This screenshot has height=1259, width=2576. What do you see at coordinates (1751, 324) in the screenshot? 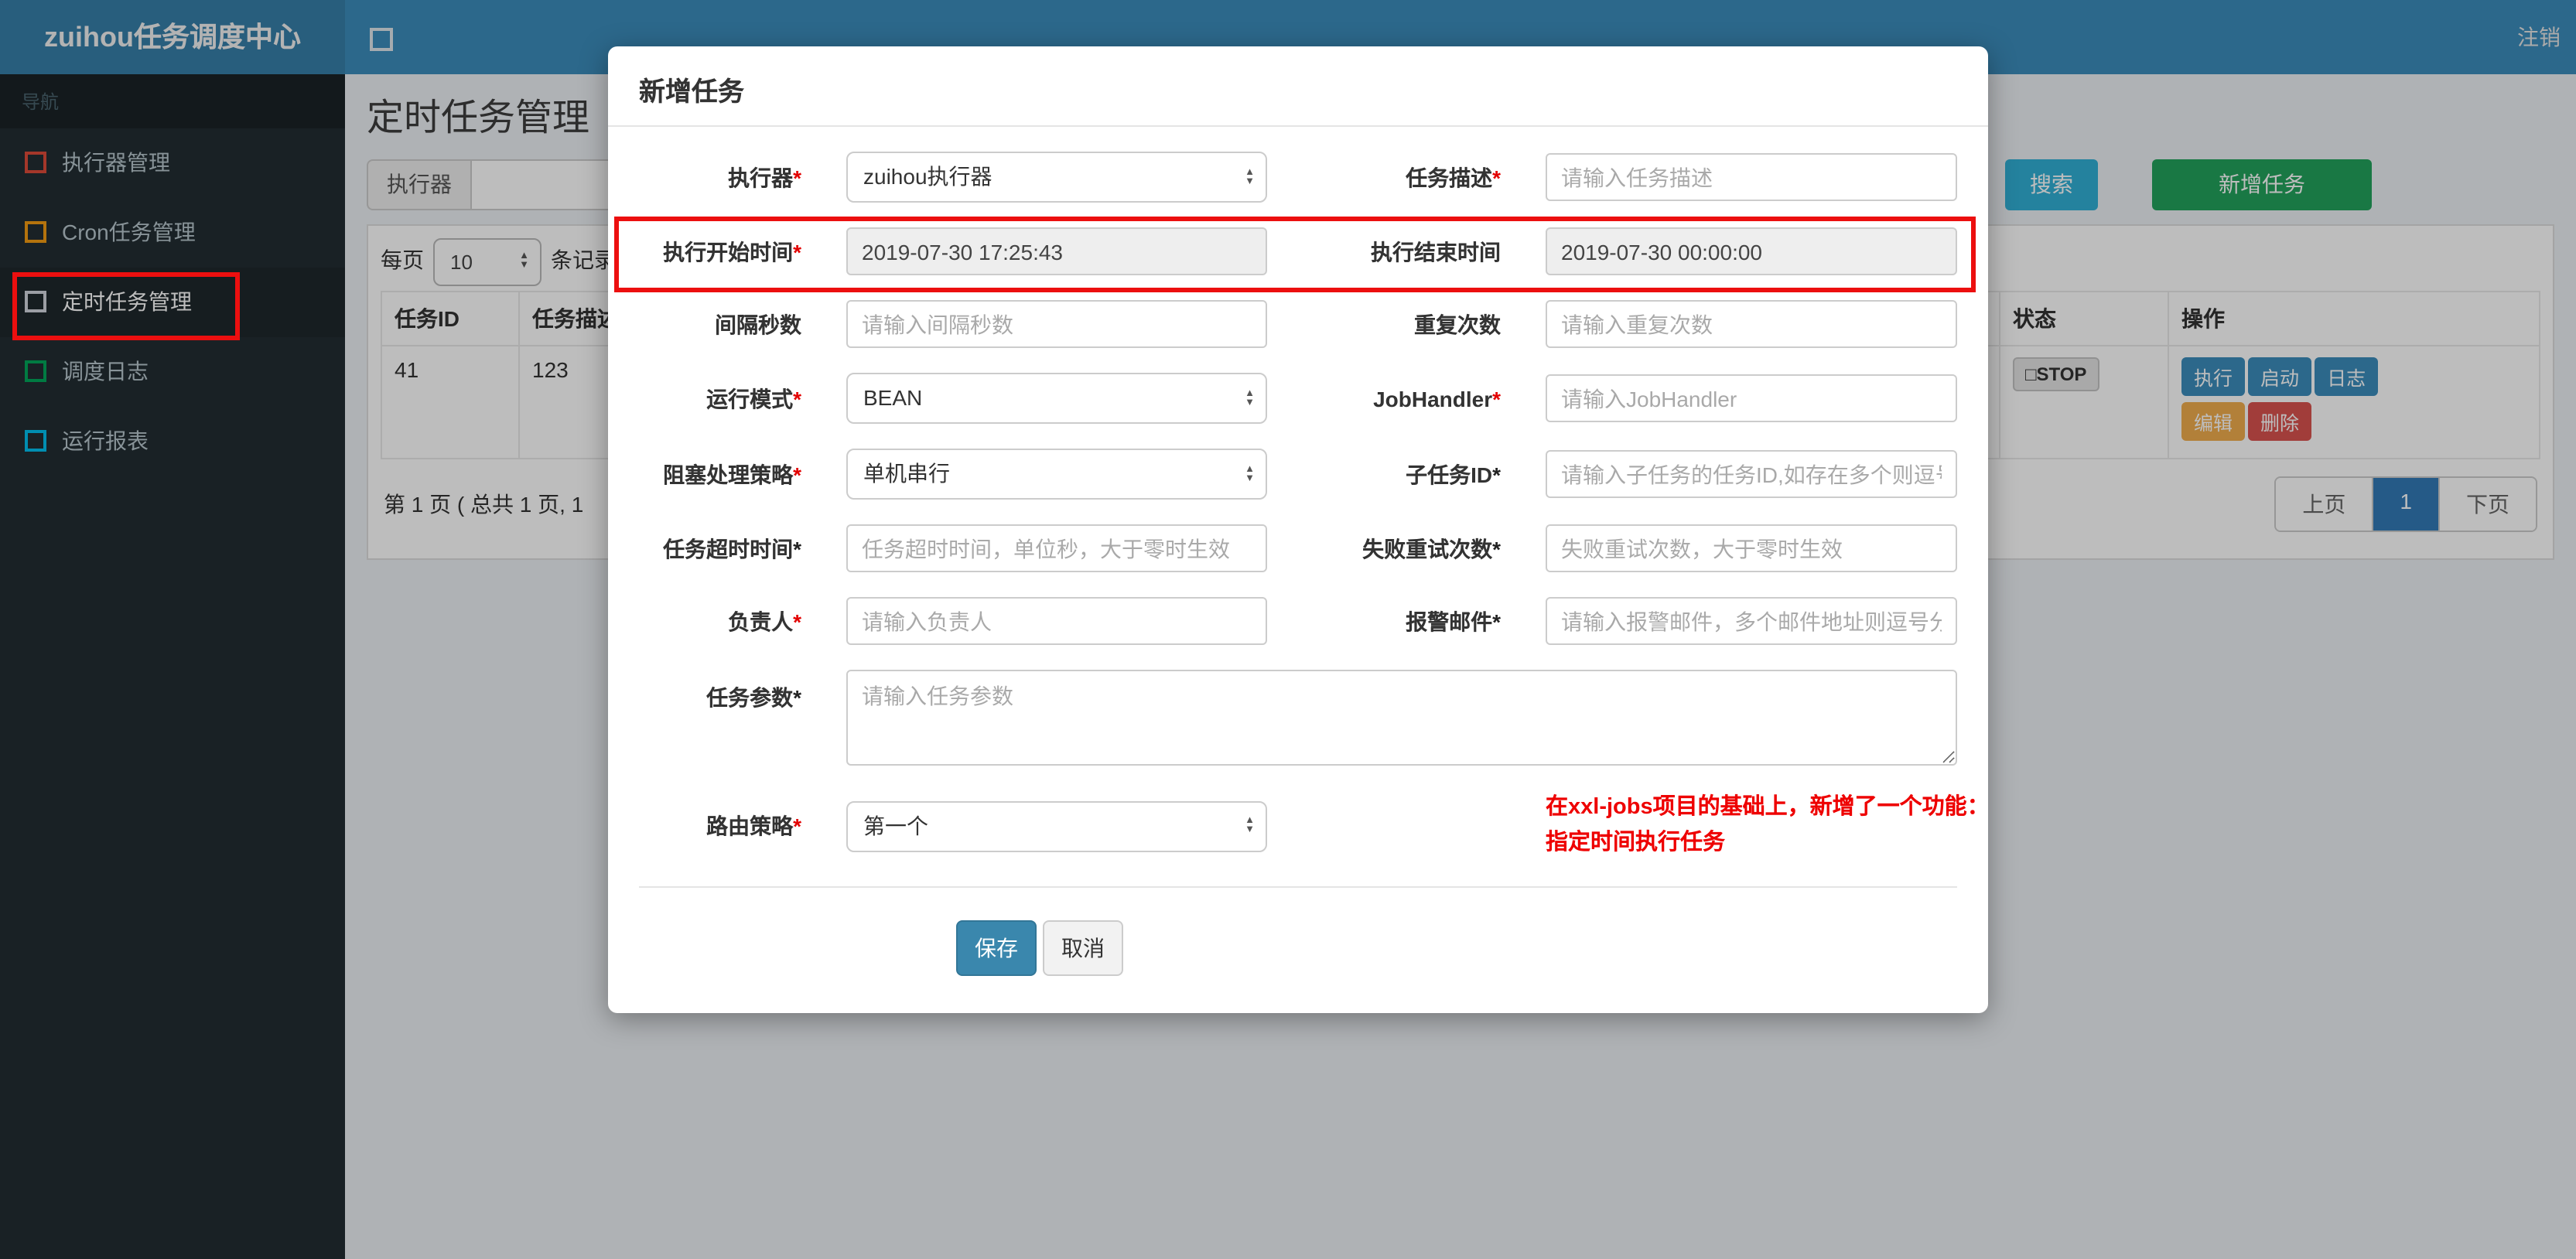
I see `repeat-input` at bounding box center [1751, 324].